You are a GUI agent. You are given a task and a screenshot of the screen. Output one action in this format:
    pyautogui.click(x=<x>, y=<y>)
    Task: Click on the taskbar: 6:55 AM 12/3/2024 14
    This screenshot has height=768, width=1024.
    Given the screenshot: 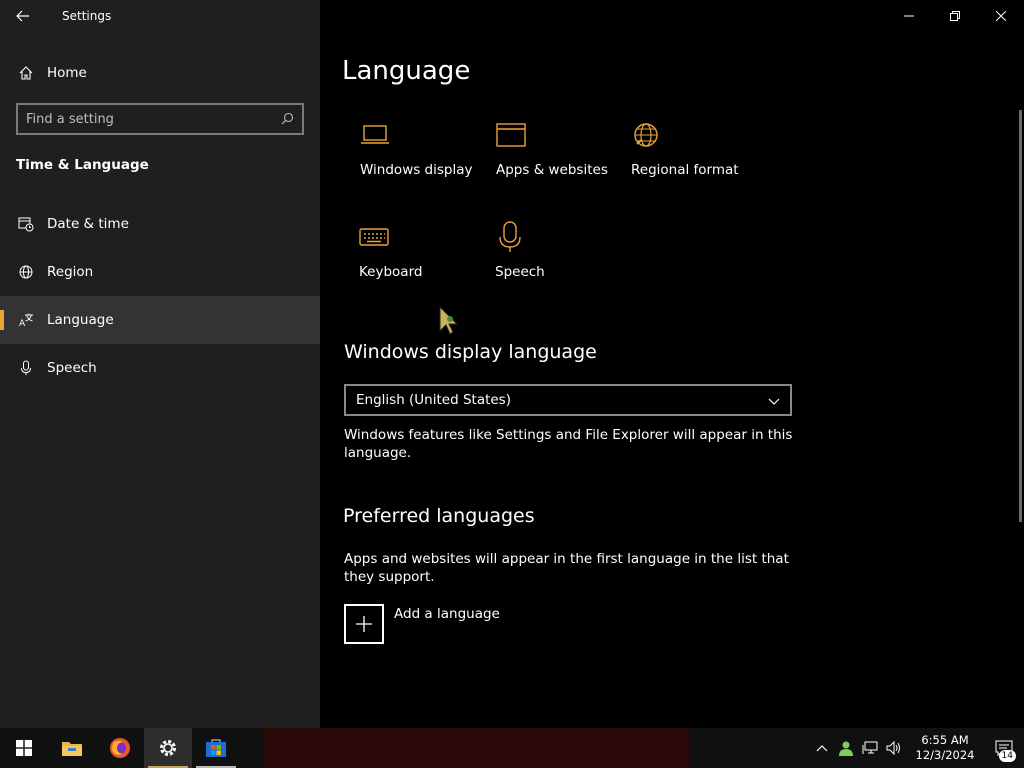 What is the action you would take?
    pyautogui.click(x=512, y=748)
    